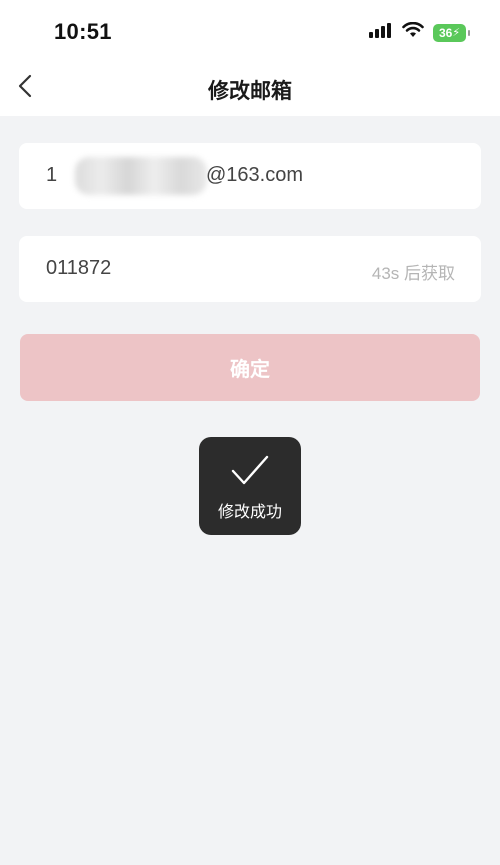  I want to click on status-icons: 36 ⚡, so click(419, 32).